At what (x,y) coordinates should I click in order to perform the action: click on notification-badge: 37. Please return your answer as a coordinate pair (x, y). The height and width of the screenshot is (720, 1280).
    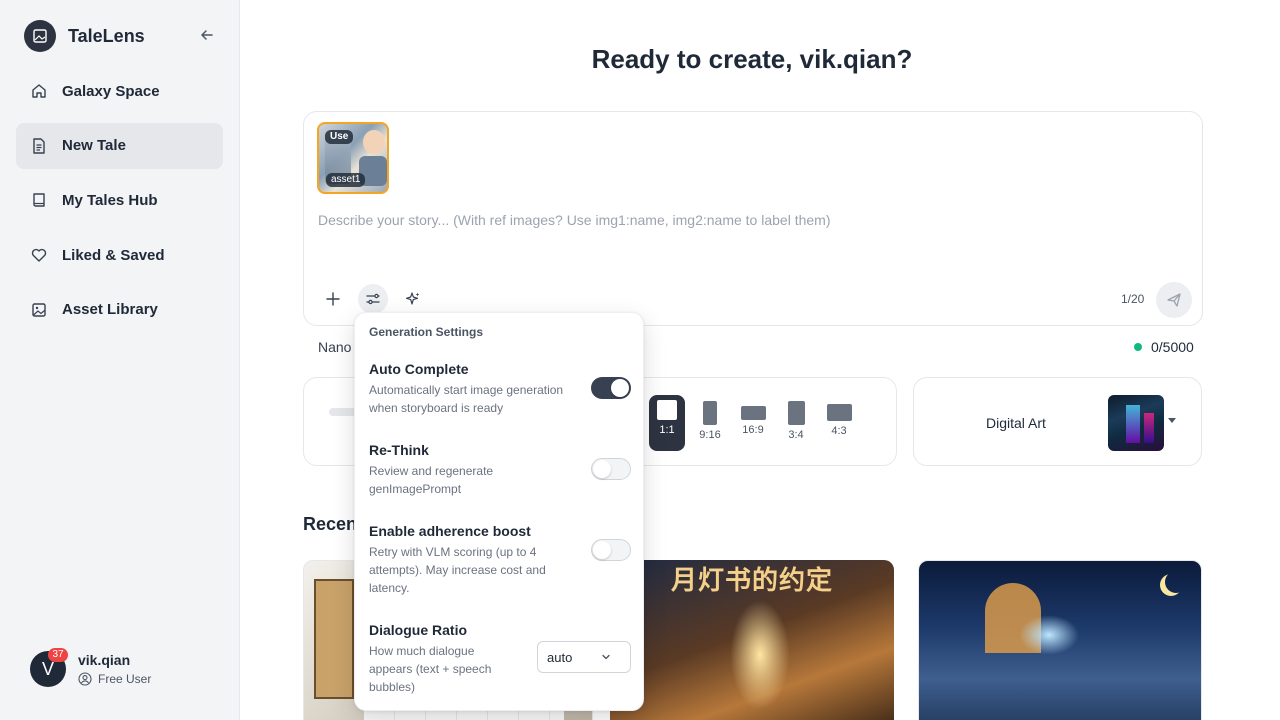
    Looking at the image, I should click on (58, 655).